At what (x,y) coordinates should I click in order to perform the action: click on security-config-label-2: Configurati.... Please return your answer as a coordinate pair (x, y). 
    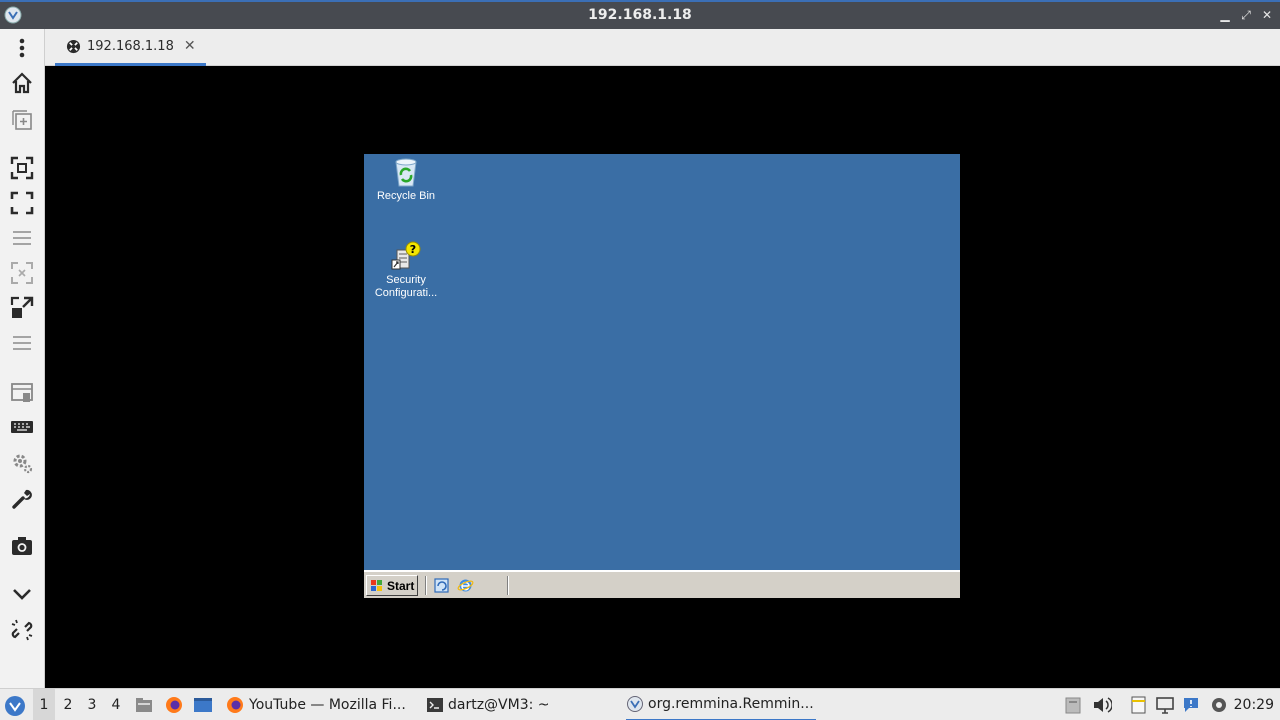
    Looking at the image, I should click on (406, 293).